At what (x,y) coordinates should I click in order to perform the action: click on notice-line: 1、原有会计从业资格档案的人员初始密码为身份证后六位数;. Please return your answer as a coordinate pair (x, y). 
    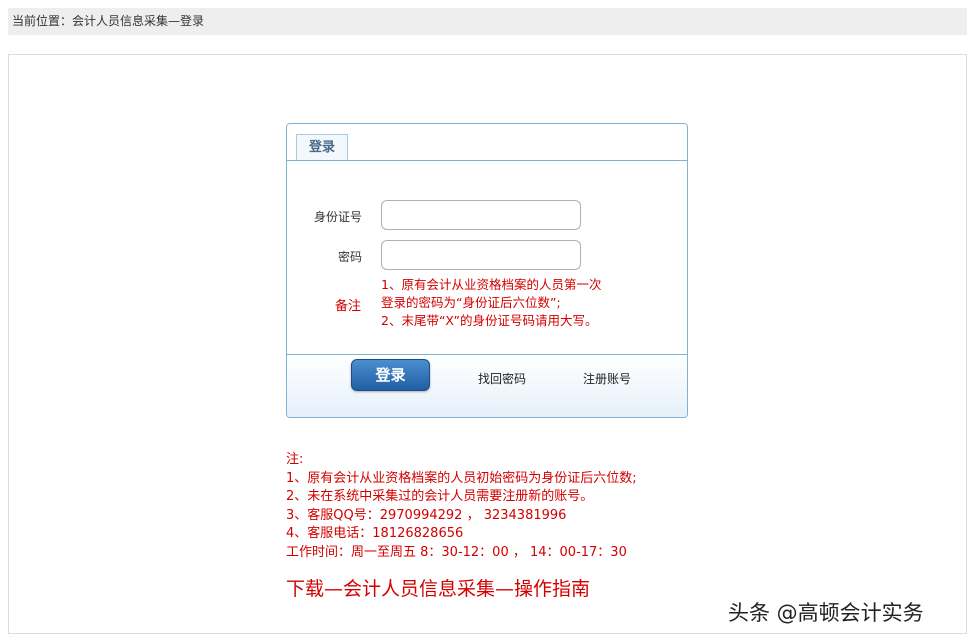
    Looking at the image, I should click on (461, 478).